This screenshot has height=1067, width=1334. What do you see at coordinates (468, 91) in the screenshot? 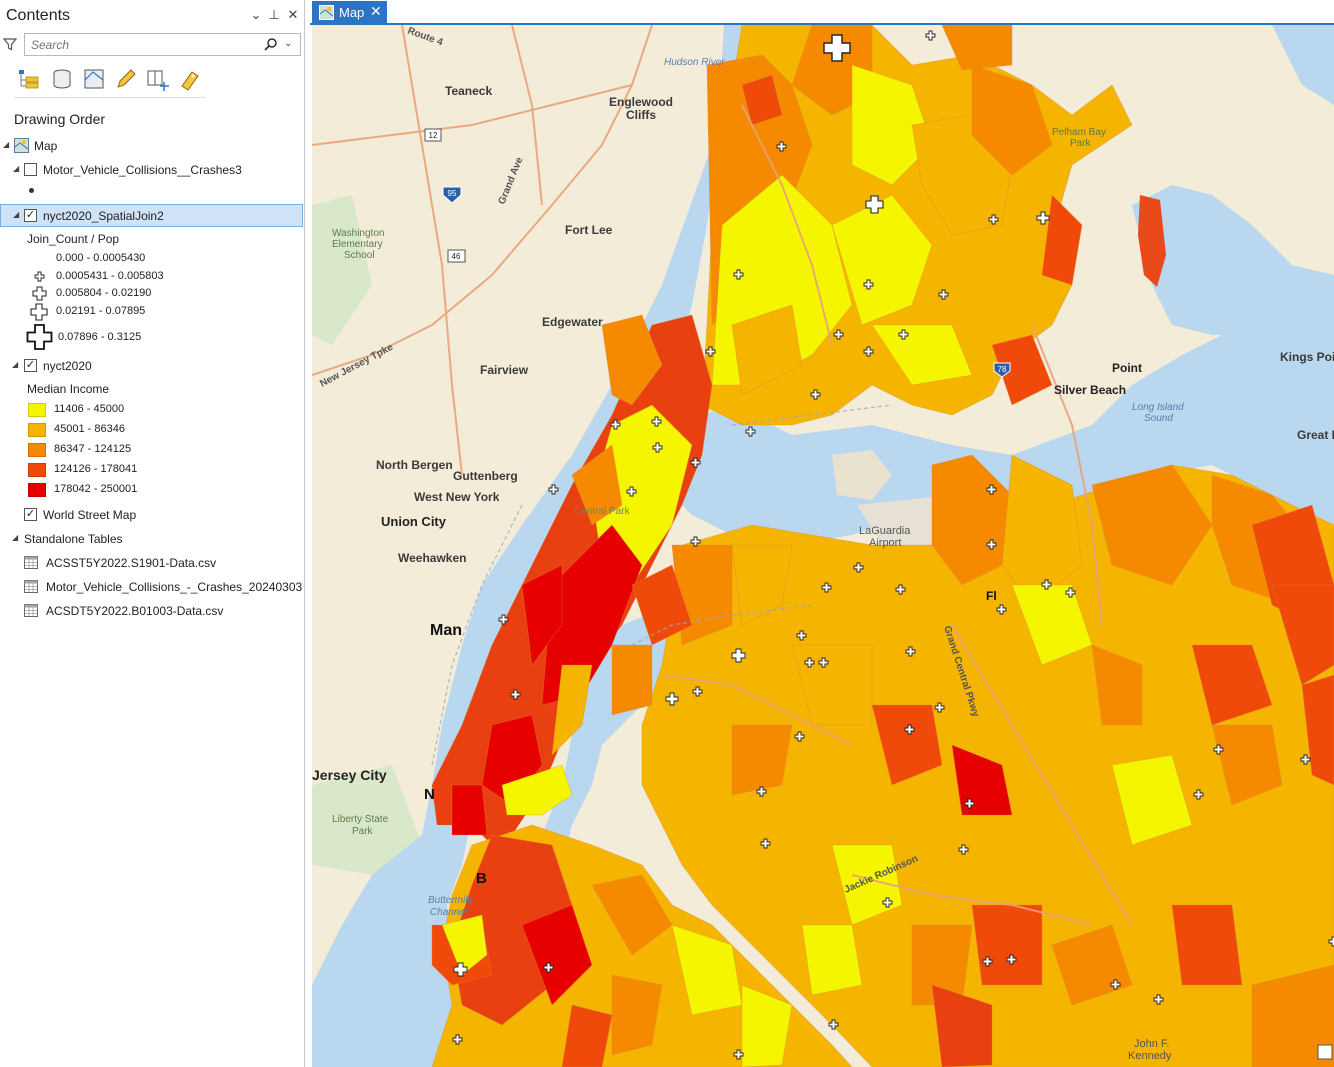
I see `svg-text: Teaneck` at bounding box center [468, 91].